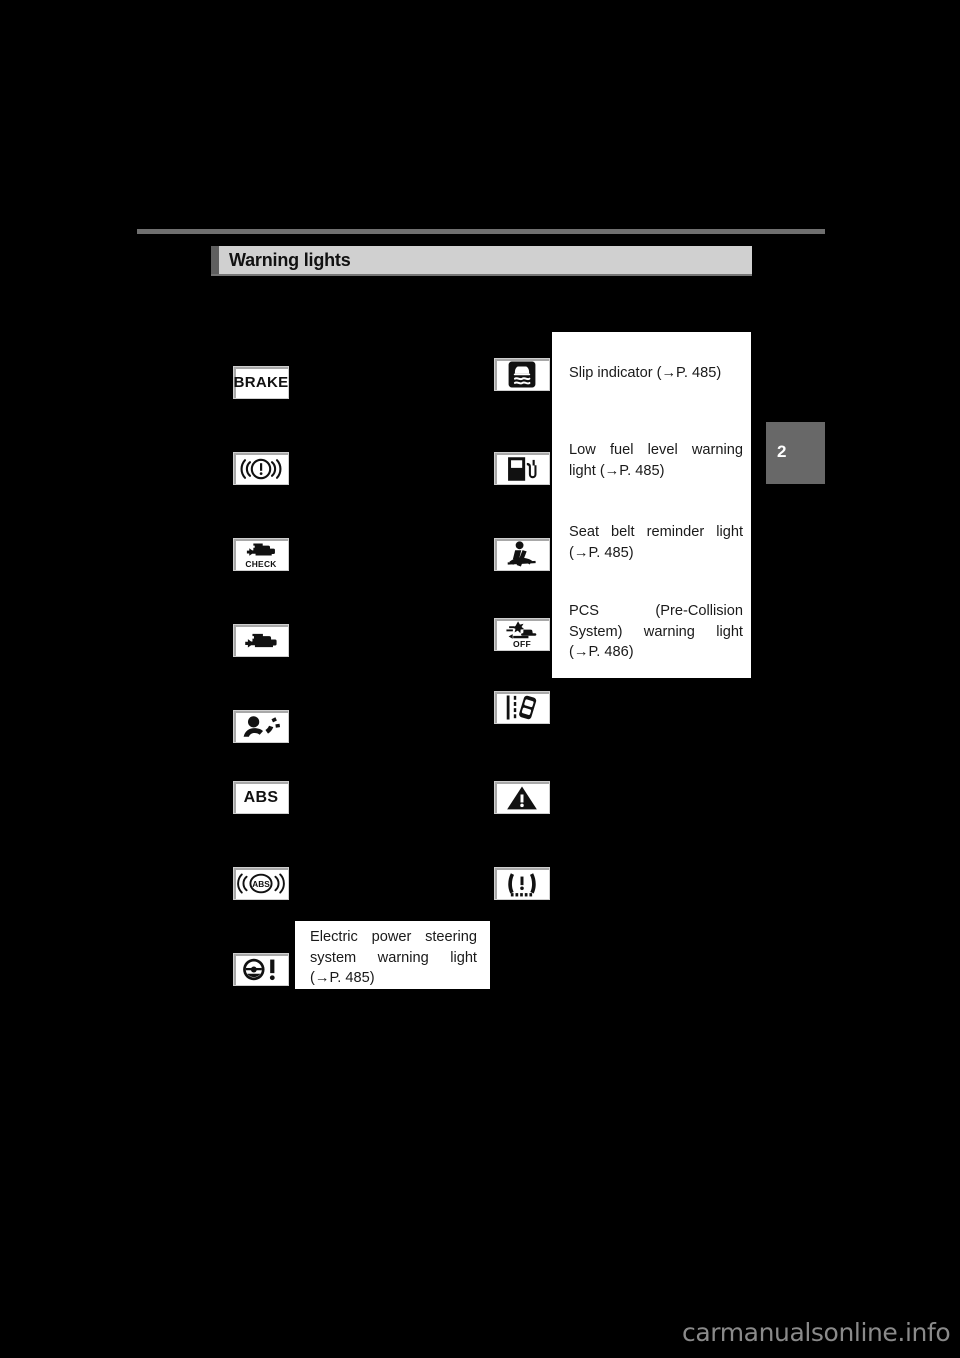  Describe the element at coordinates (261, 640) in the screenshot. I see `malfunction-indicator-lamp-icon` at that location.